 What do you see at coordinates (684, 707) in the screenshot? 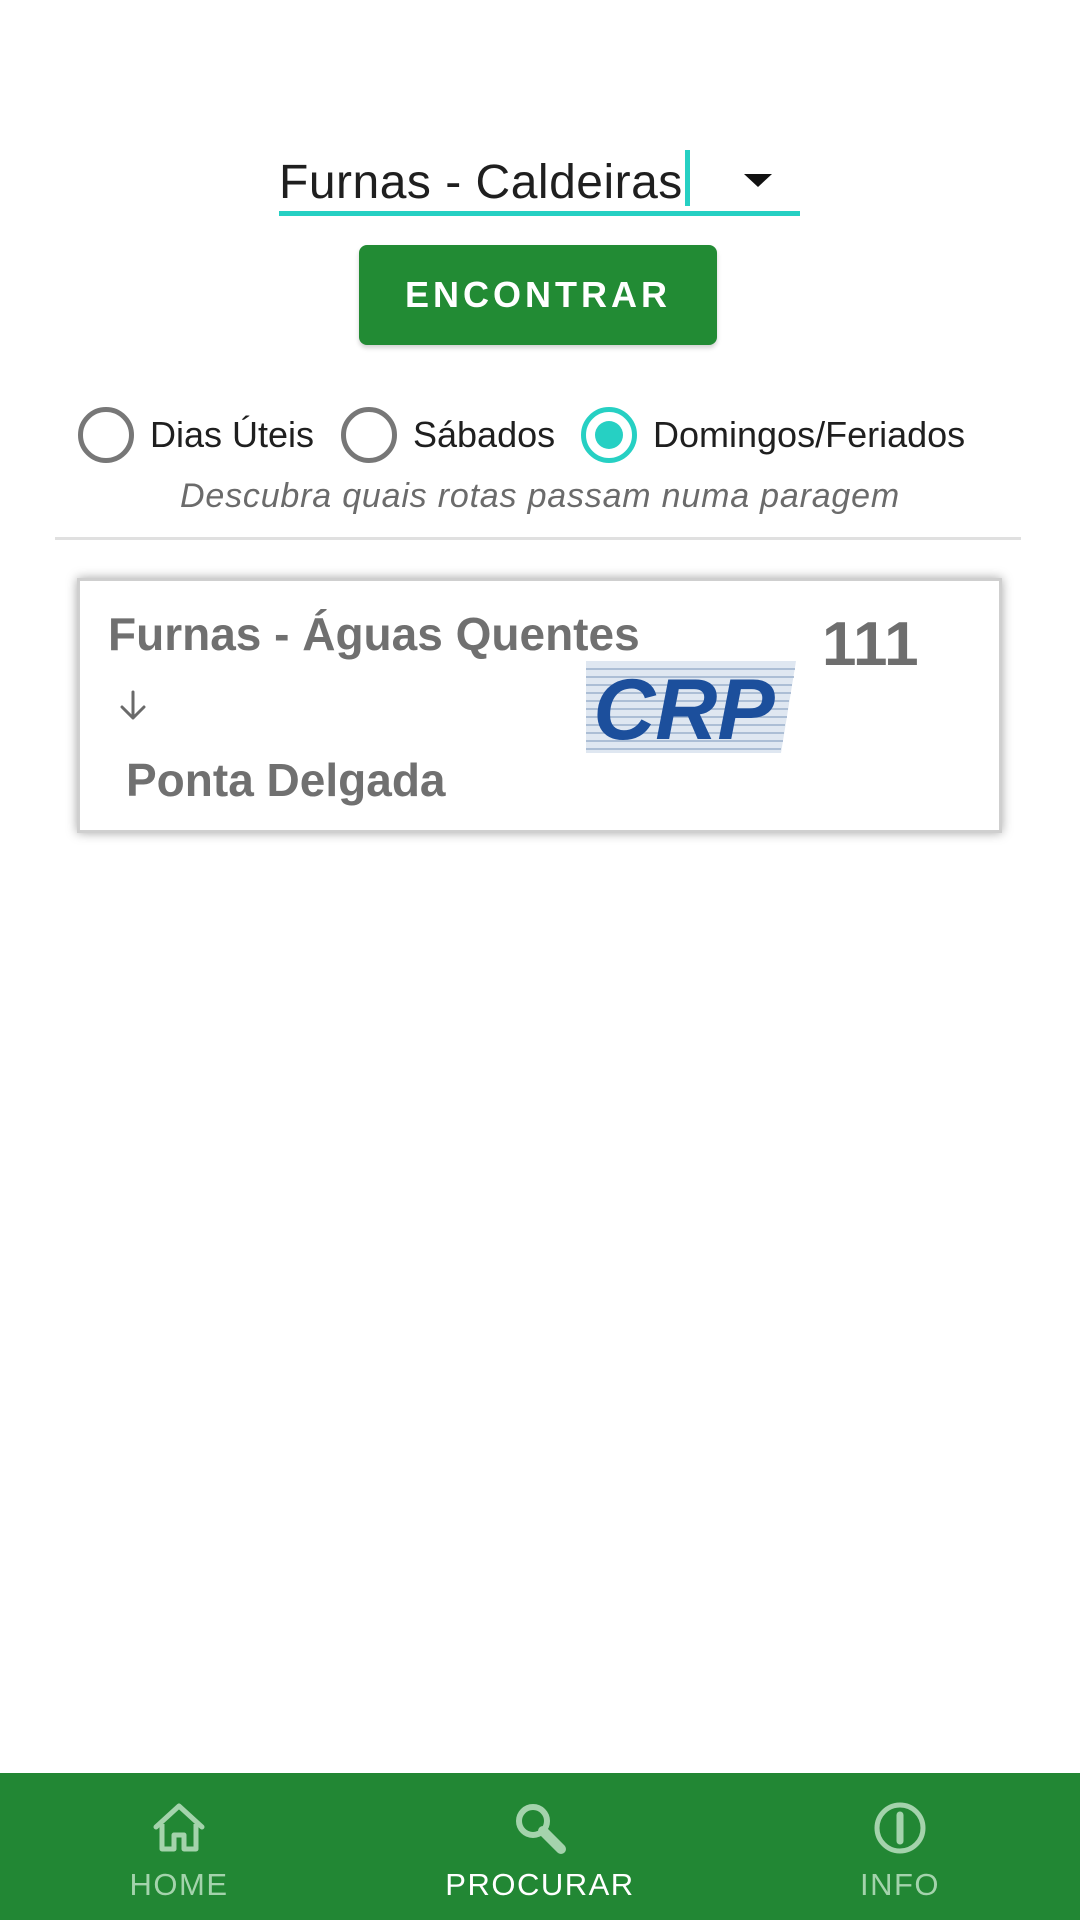
I see `svg-text: CRP` at bounding box center [684, 707].